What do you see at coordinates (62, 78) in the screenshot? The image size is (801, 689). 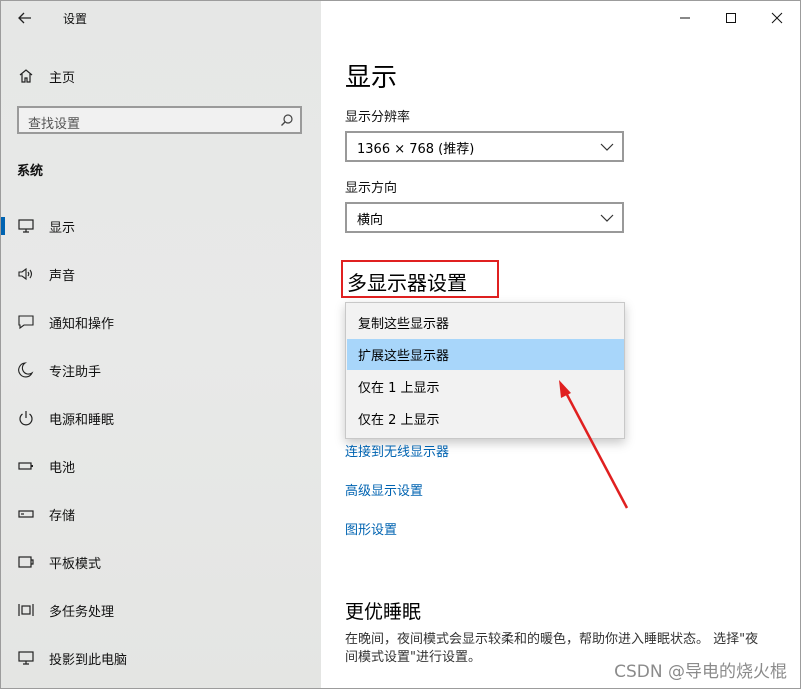 I see `home-label: 主页` at bounding box center [62, 78].